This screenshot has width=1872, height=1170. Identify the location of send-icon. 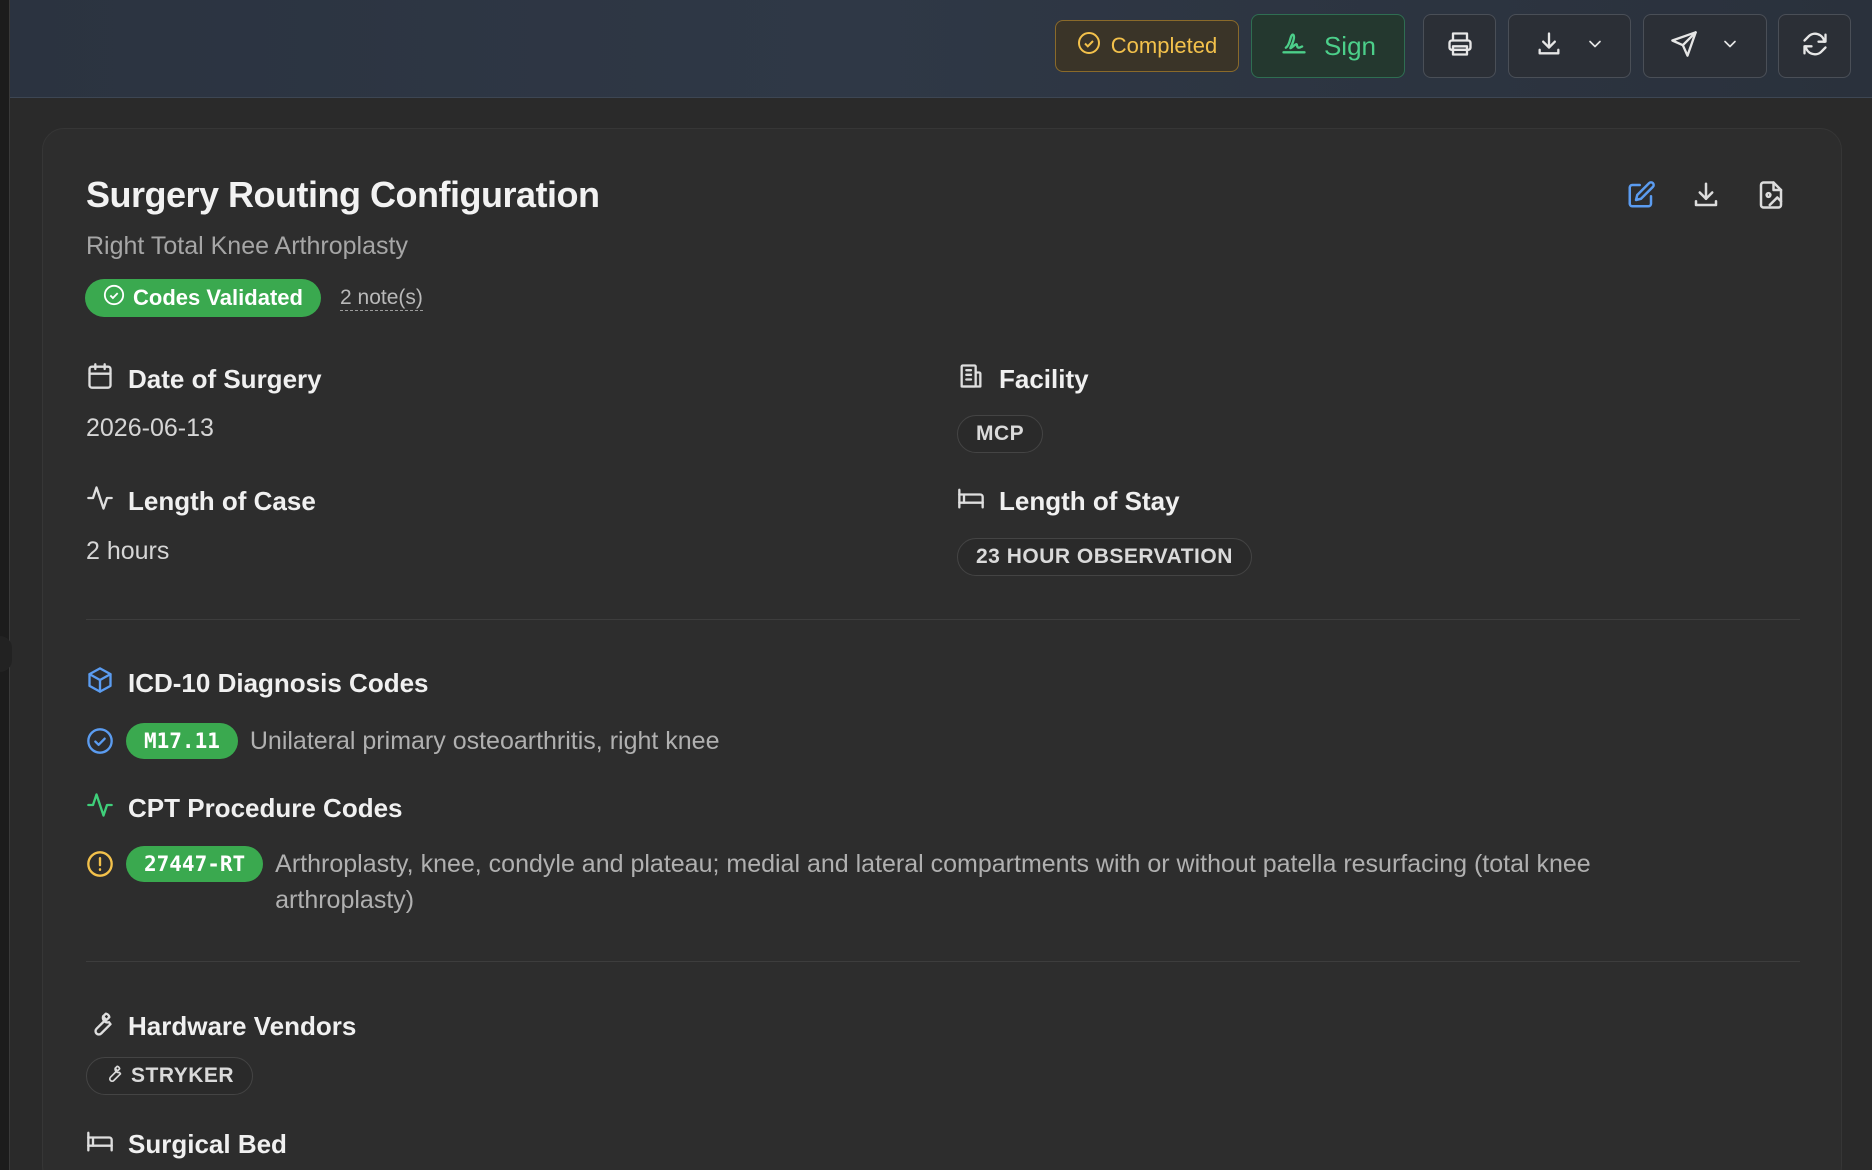
(1684, 46).